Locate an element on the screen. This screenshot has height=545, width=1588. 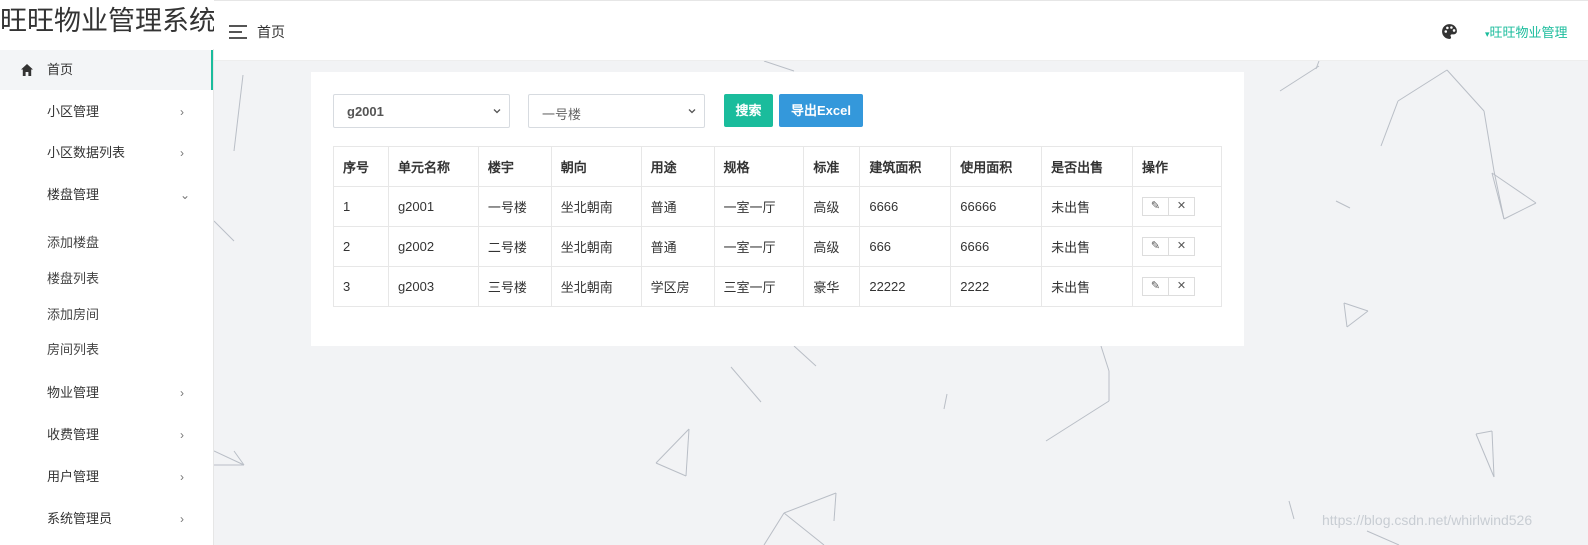
column-header: 操作 is located at coordinates (1177, 166).